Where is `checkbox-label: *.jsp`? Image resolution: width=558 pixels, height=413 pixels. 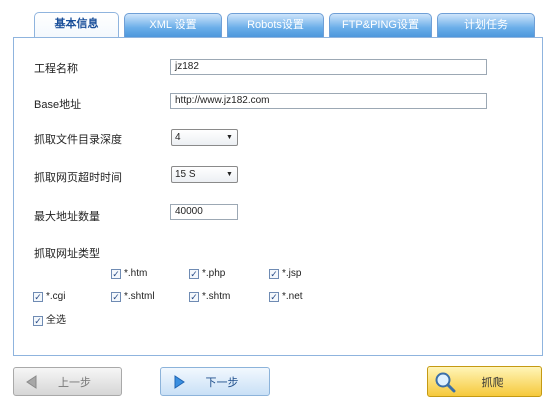
checkbox-label: *.jsp is located at coordinates (292, 273).